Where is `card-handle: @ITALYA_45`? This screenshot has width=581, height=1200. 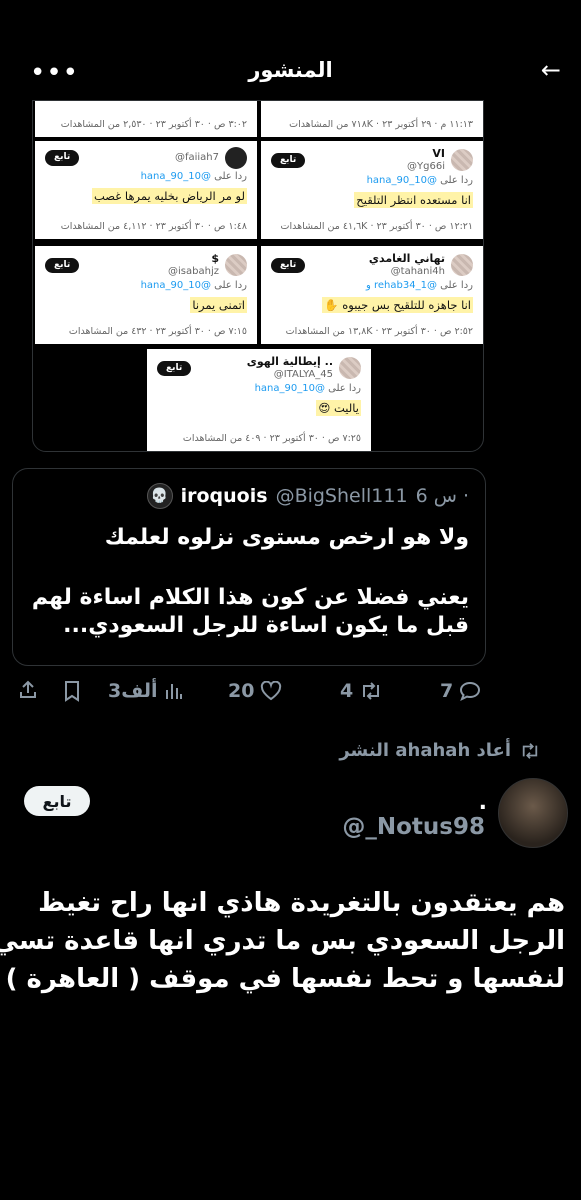
card-handle: @ITALYA_45 is located at coordinates (303, 374).